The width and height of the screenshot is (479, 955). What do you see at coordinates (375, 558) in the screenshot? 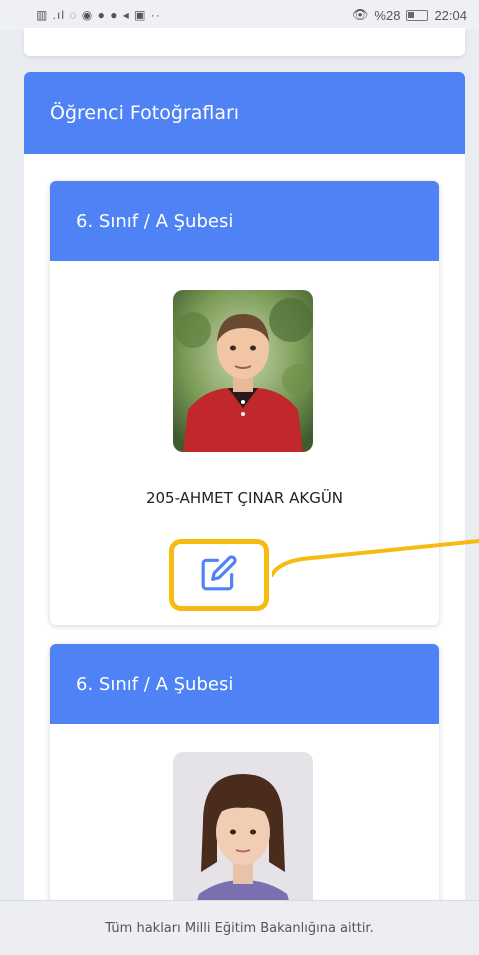
I see `callout-line` at bounding box center [375, 558].